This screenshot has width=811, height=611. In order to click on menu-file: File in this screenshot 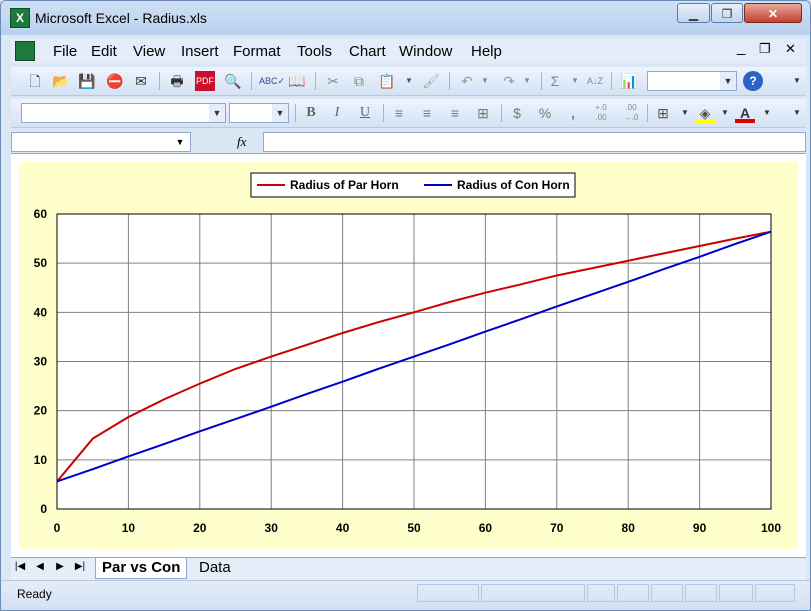, I will do `click(65, 51)`.